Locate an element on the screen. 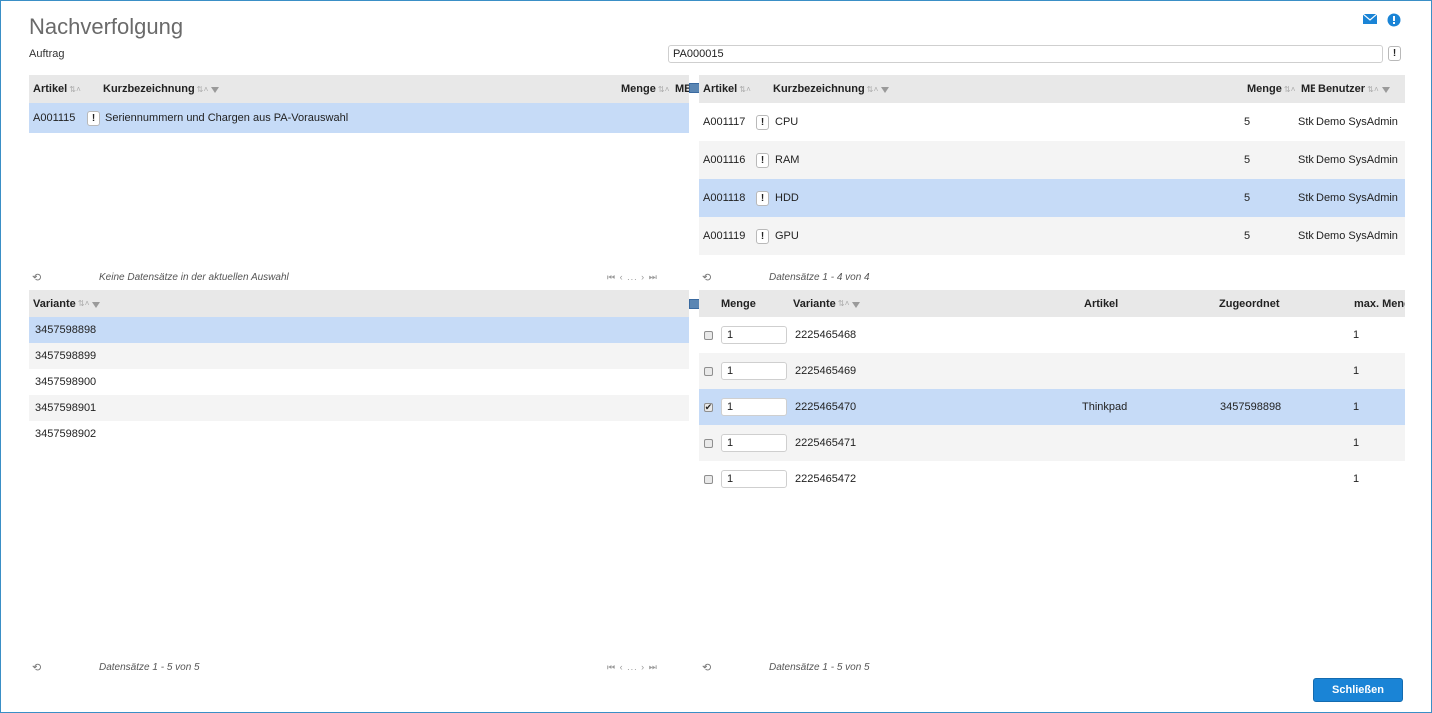  pager-icons: ⏮ ‹ ... › ⏭ is located at coordinates (632, 667).